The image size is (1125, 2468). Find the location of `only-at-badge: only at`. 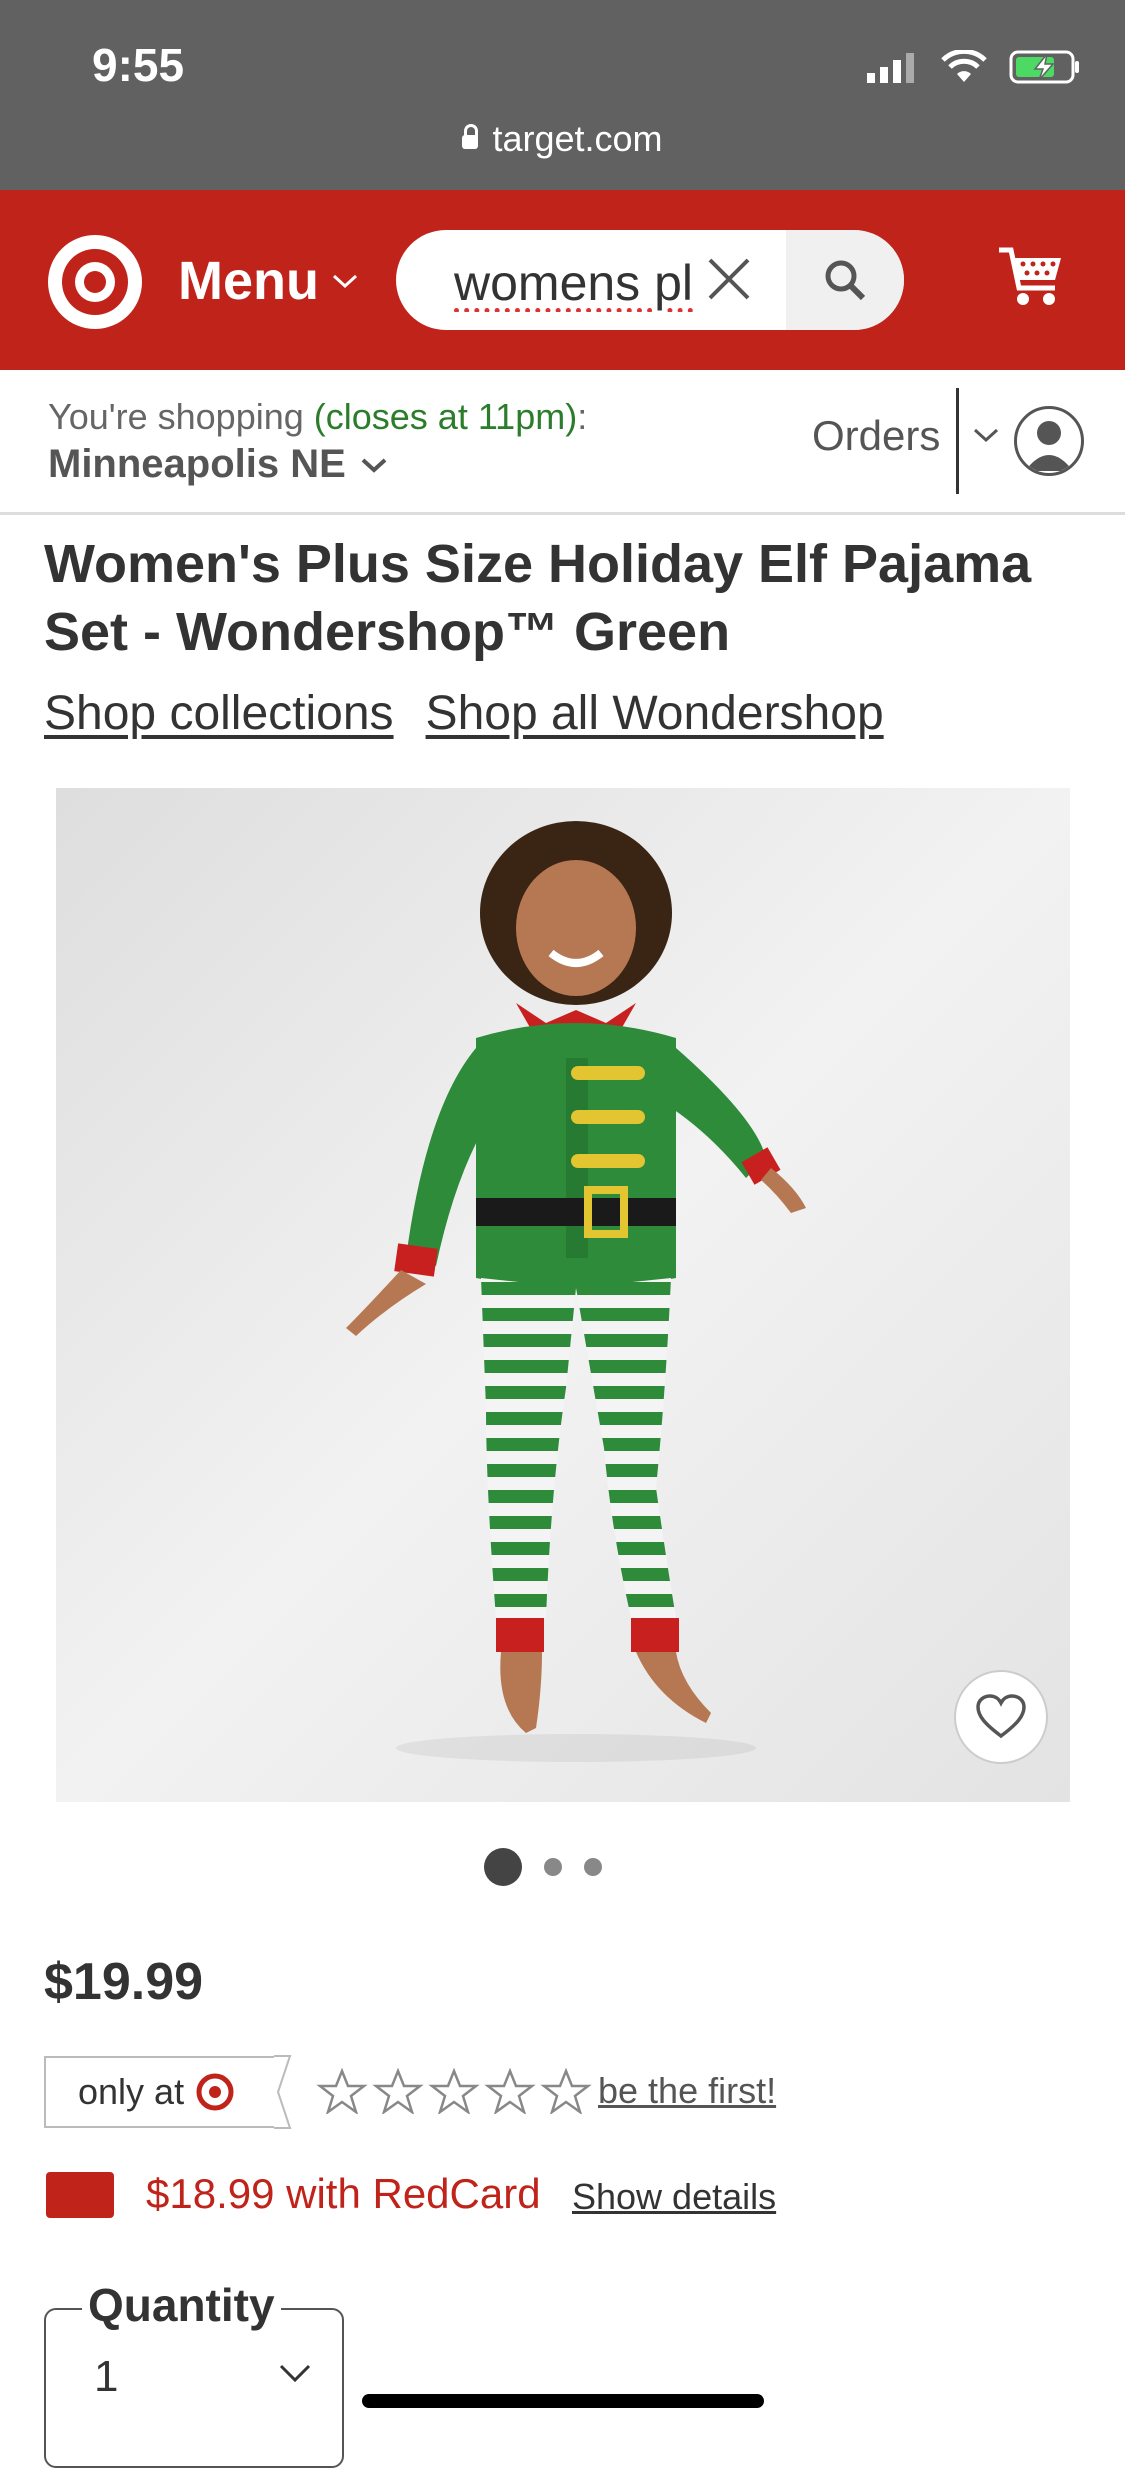

only-at-badge: only at is located at coordinates (163, 2092).